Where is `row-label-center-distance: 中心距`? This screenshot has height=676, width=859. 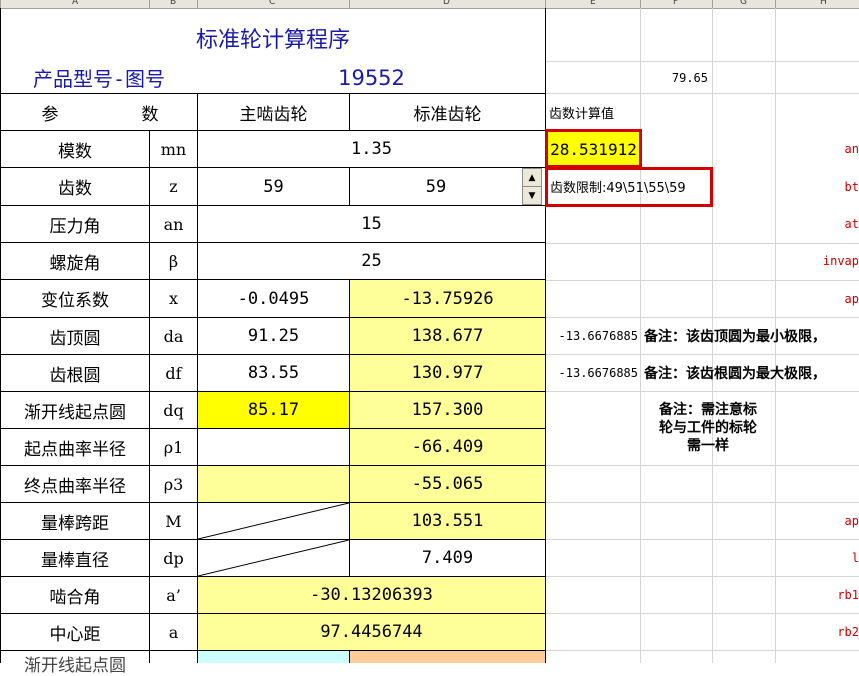 row-label-center-distance: 中心距 is located at coordinates (75, 634).